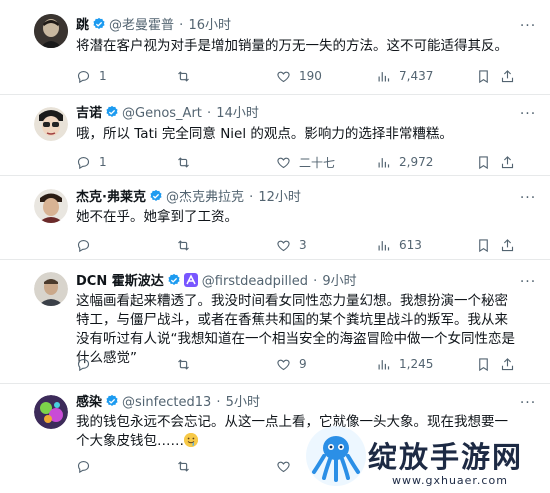 The height and width of the screenshot is (493, 550). What do you see at coordinates (291, 245) in the screenshot?
I see `like-button: 3` at bounding box center [291, 245].